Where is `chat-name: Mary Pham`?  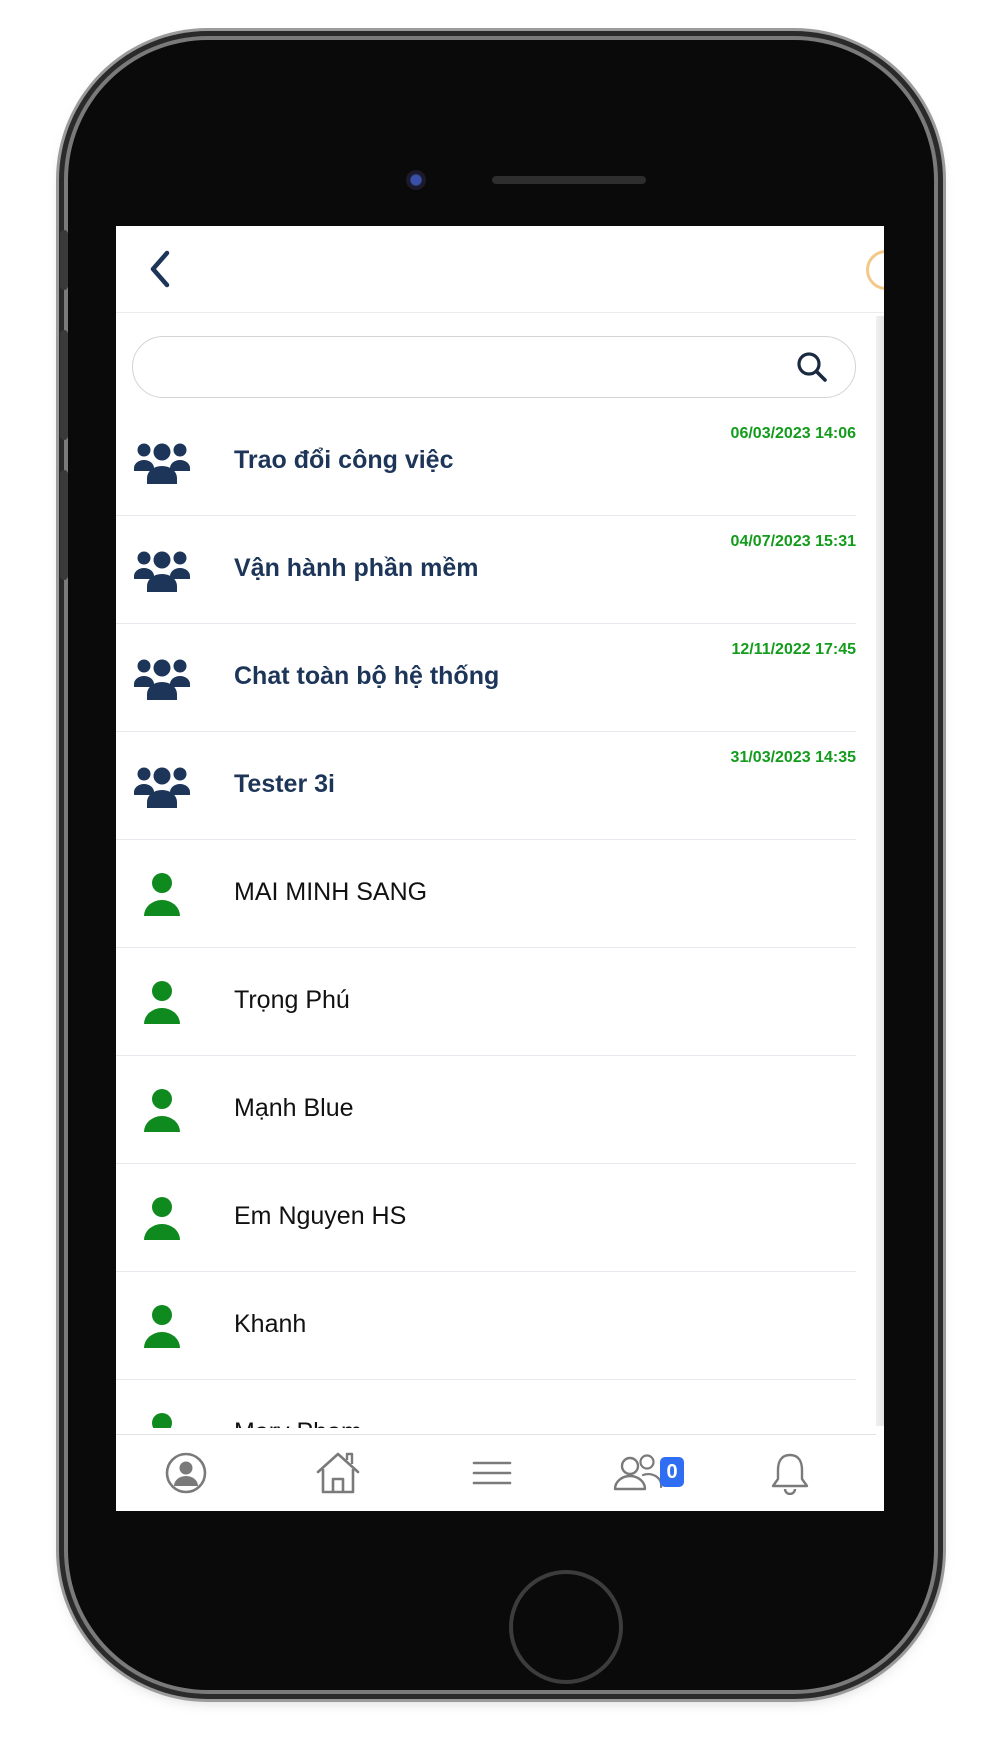
chat-name: Mary Pham is located at coordinates (298, 1423).